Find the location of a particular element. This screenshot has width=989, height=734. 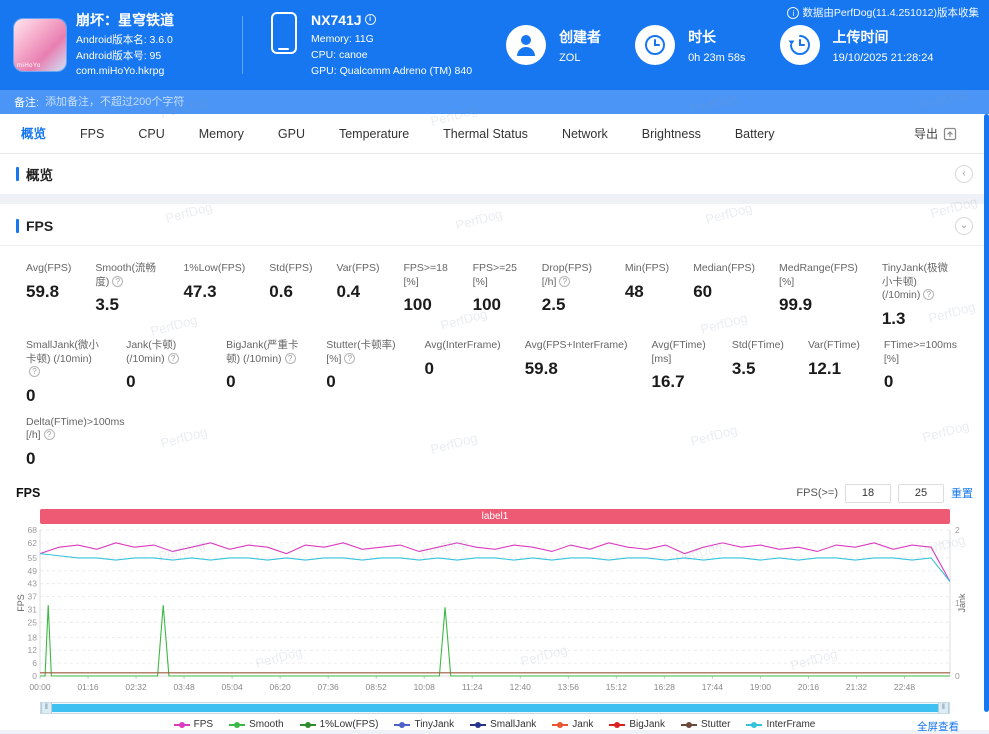

export-button: 导出 is located at coordinates (935, 133).